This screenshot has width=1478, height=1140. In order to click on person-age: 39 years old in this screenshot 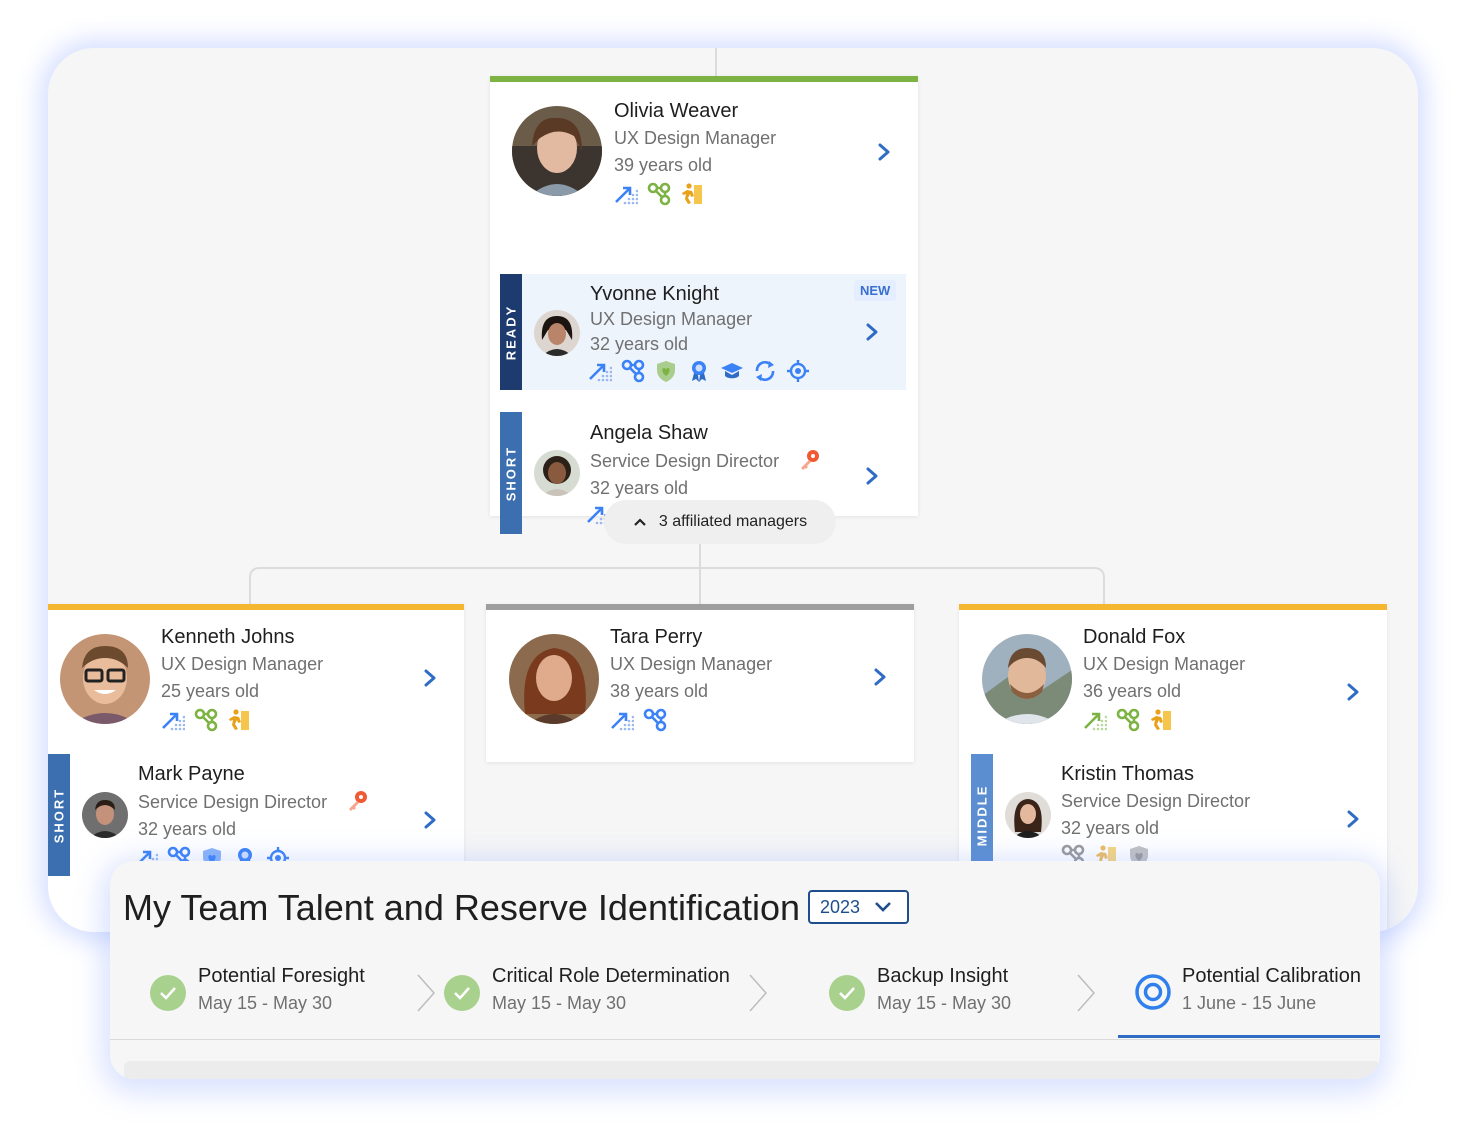, I will do `click(663, 165)`.